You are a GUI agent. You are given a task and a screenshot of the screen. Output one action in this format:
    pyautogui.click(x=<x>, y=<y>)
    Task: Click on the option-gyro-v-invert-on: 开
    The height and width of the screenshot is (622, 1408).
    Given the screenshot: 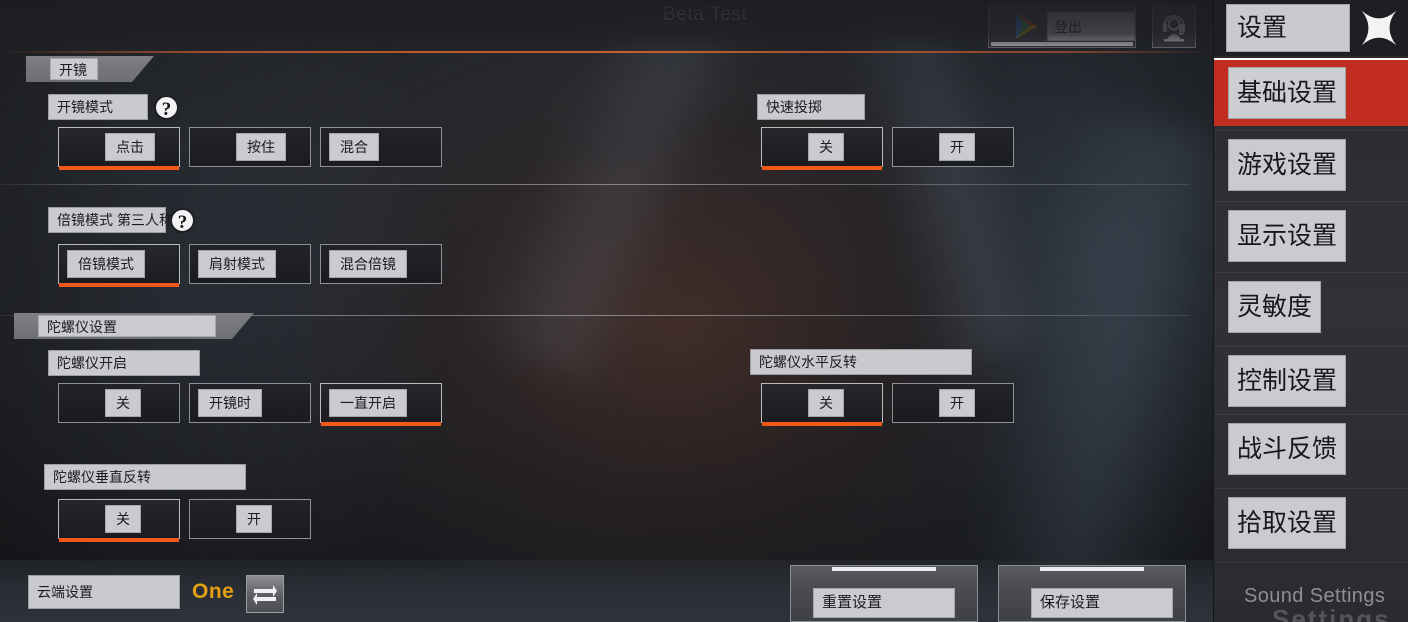 What is the action you would take?
    pyautogui.click(x=250, y=519)
    